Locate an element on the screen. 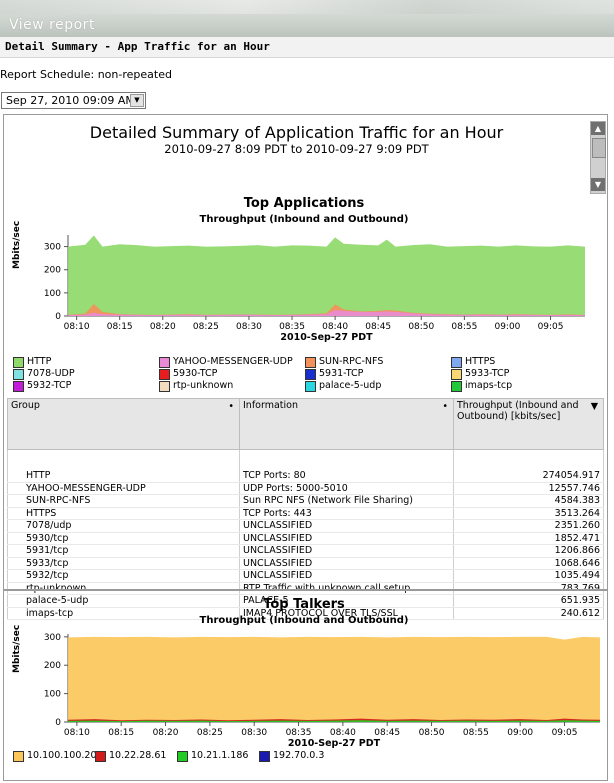  legend-label: 10.100.100.20 is located at coordinates (62, 755).